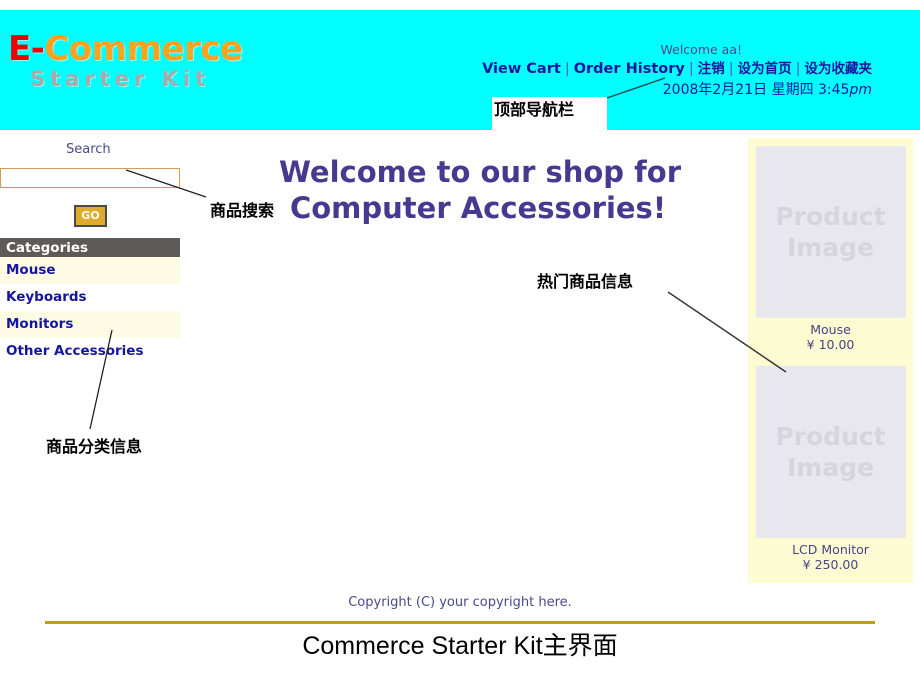 The height and width of the screenshot is (690, 920). I want to click on nav-link-view-cart: View Cart, so click(521, 69).